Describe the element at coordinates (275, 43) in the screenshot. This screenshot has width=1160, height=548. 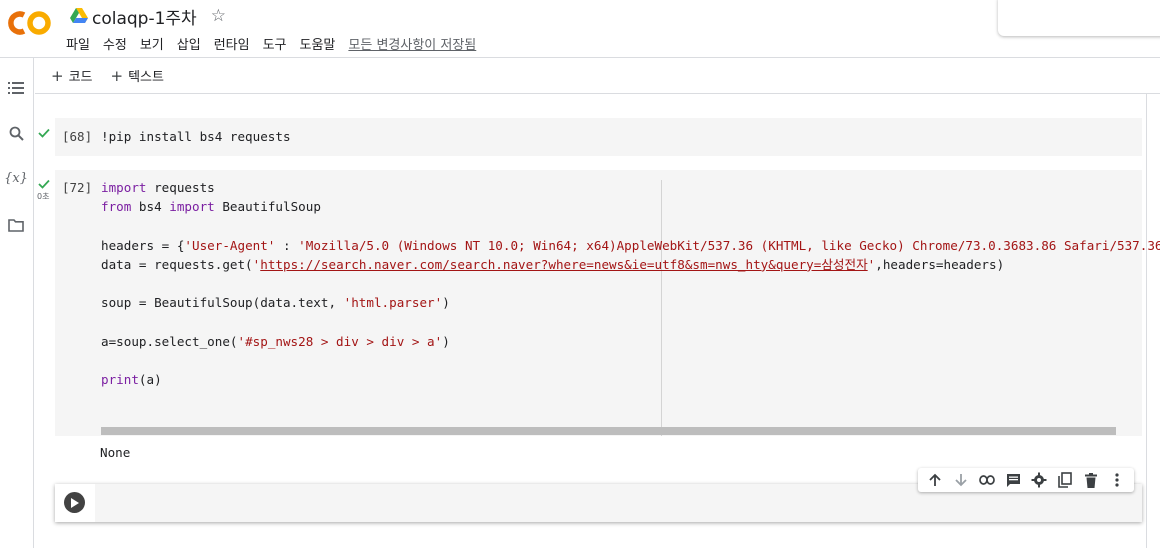
I see `menu-tools: 도구` at that location.